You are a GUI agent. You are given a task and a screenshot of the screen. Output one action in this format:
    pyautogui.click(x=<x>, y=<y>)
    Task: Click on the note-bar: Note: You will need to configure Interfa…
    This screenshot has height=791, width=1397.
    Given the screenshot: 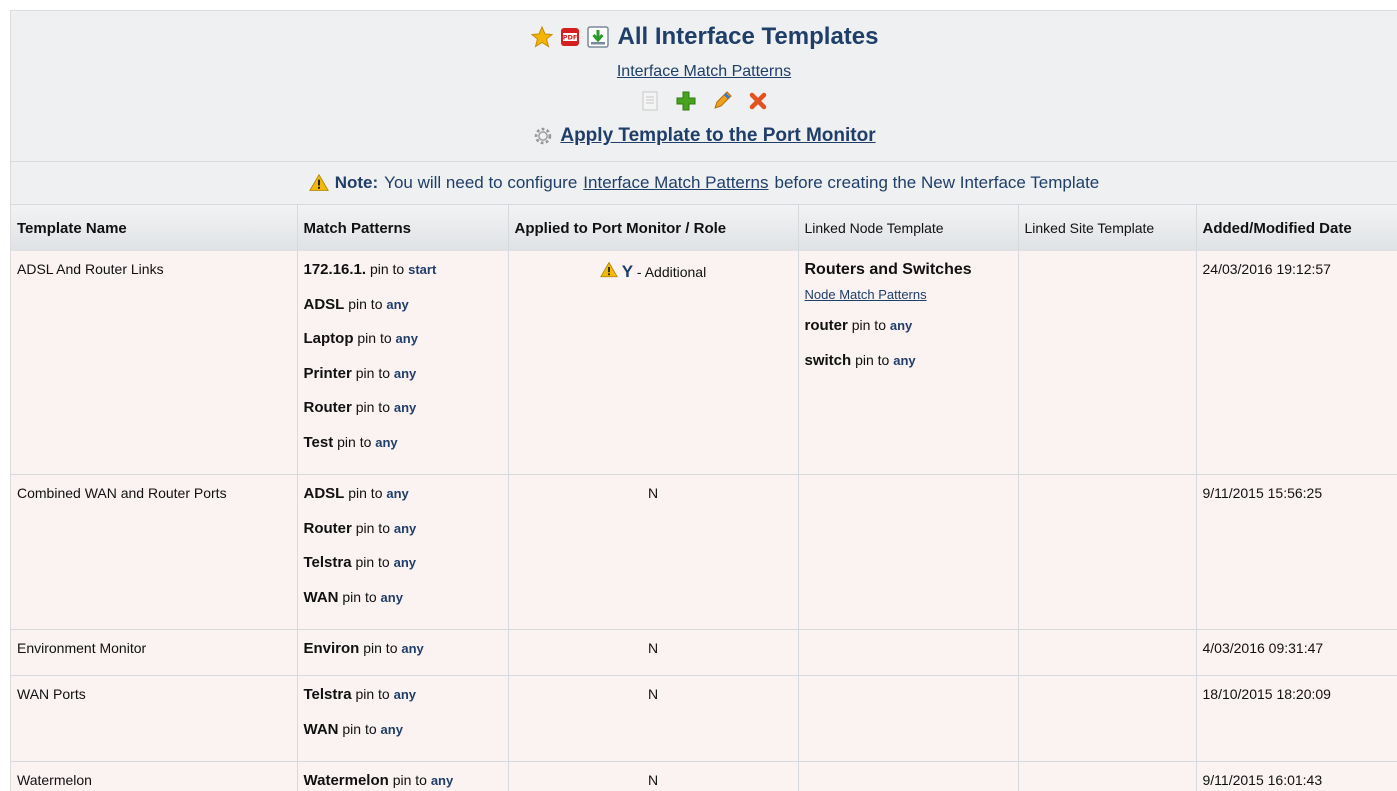 What is the action you would take?
    pyautogui.click(x=704, y=183)
    